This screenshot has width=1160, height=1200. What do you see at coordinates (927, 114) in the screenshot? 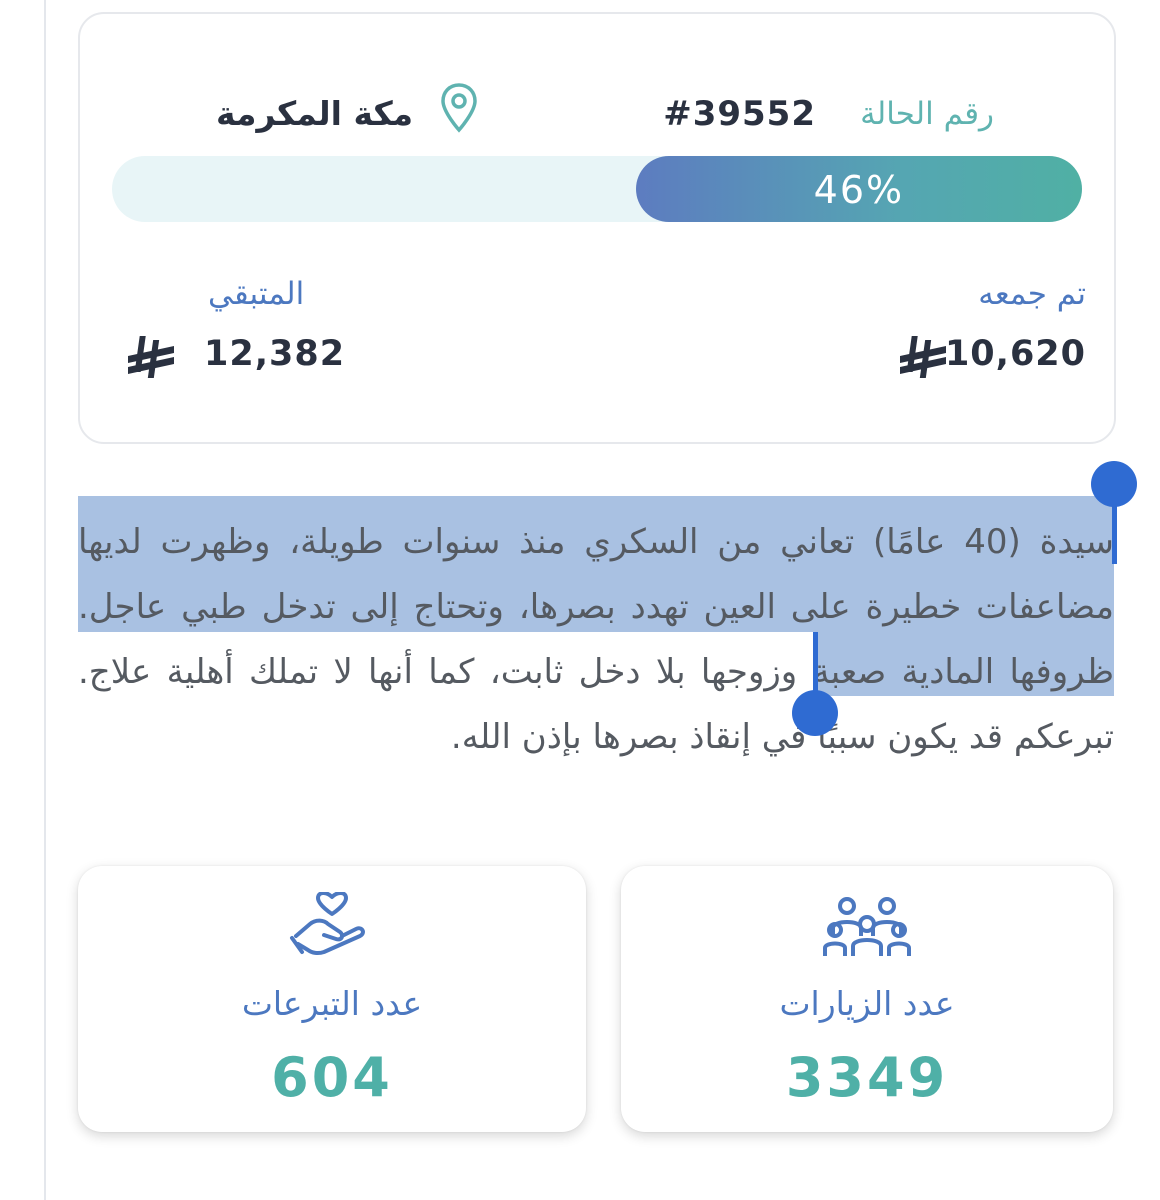
I see `case-number-label: رقم الحالة` at bounding box center [927, 114].